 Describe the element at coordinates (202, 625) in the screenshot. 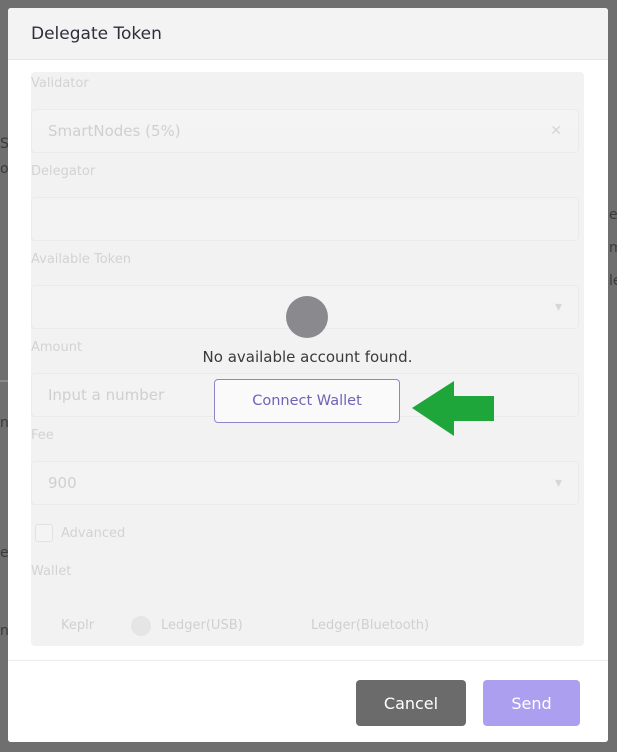

I see `wallet-option-ledger-usb: Ledger(USB)` at that location.